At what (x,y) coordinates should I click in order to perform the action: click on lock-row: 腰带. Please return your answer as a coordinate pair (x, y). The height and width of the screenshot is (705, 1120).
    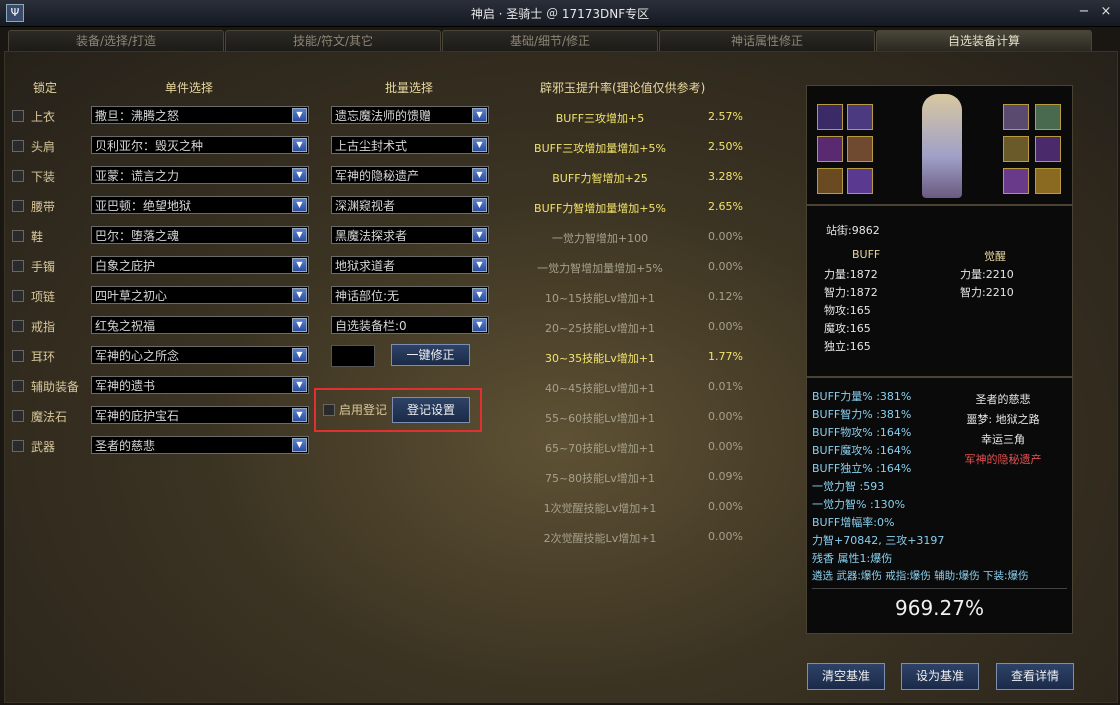
    Looking at the image, I should click on (52, 206).